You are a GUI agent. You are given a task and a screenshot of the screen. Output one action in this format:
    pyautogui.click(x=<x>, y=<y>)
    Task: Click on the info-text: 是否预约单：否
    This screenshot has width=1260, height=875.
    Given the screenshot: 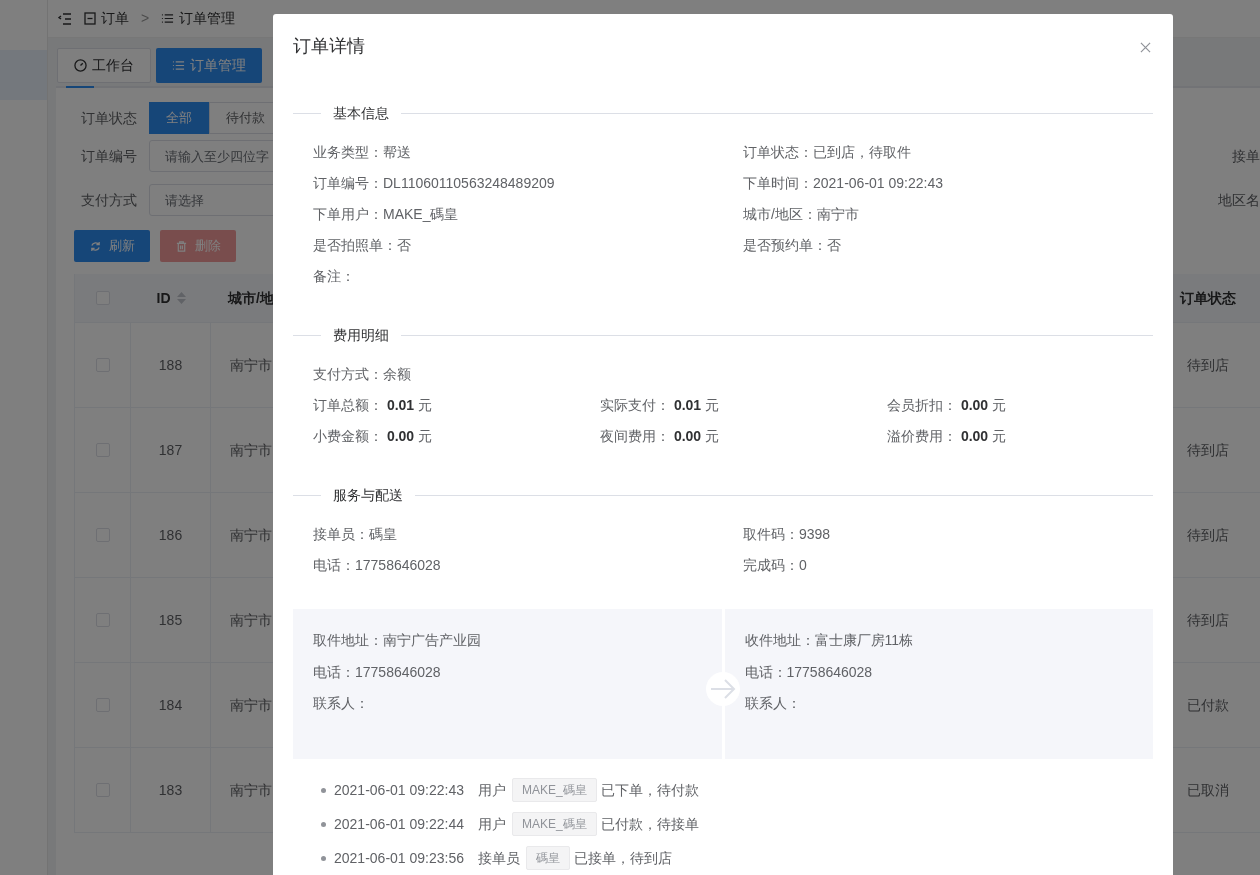 What is the action you would take?
    pyautogui.click(x=792, y=245)
    